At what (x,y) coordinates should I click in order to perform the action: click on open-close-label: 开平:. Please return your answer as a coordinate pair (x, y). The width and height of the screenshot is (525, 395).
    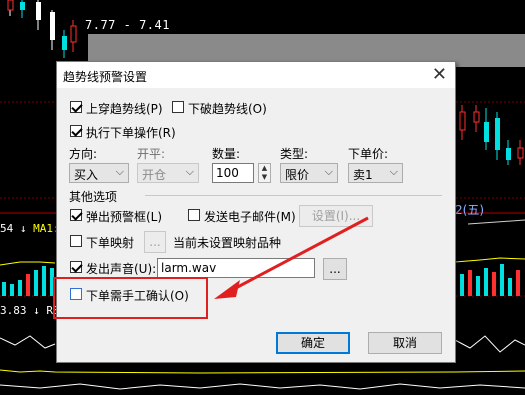
    Looking at the image, I should click on (151, 154).